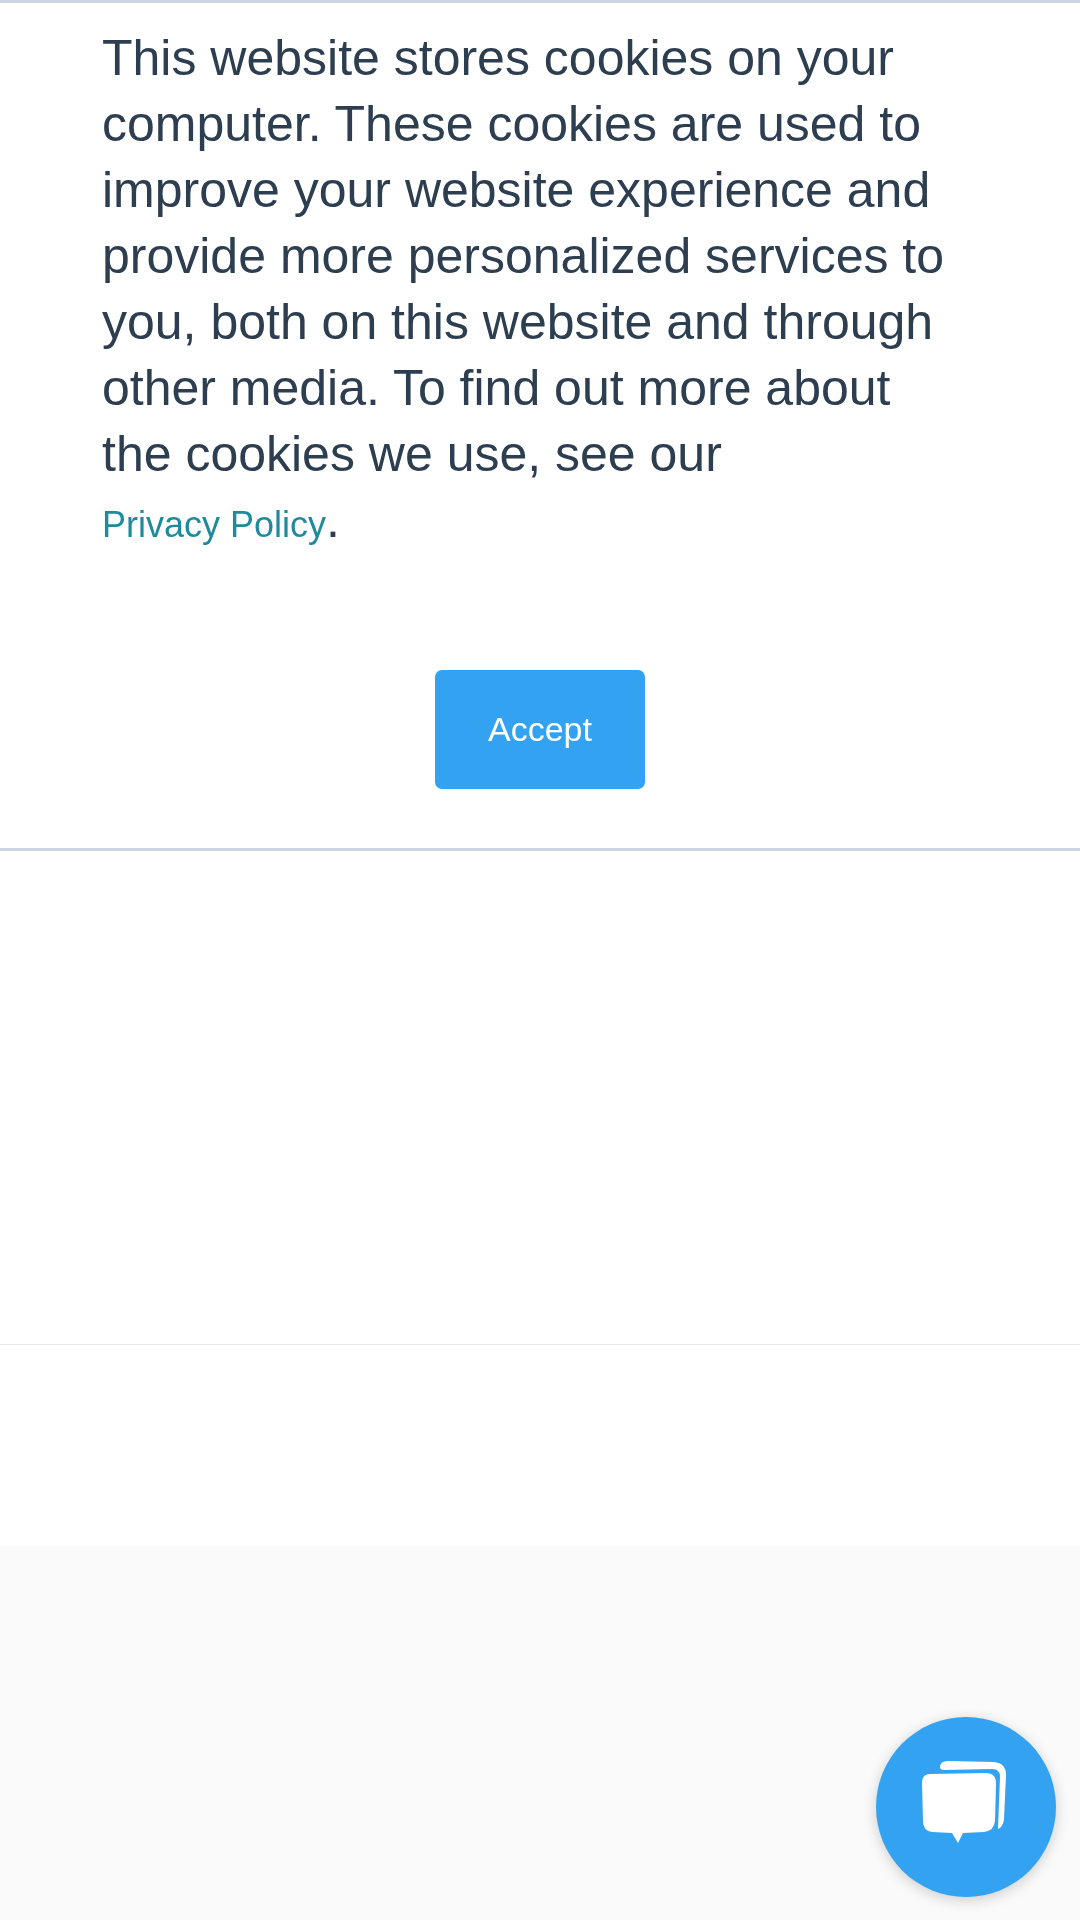 Image resolution: width=1080 pixels, height=1920 pixels. I want to click on accept-button: Accept, so click(540, 729).